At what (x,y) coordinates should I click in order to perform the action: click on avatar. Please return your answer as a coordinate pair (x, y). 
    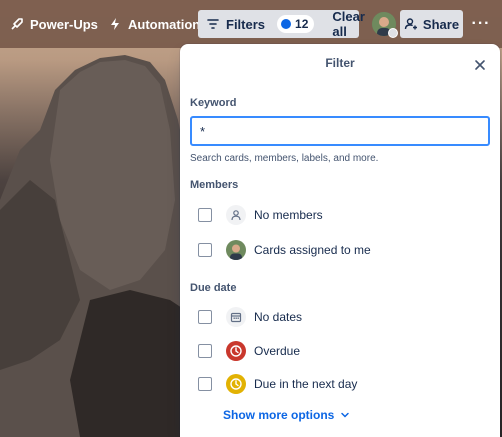
    Looking at the image, I should click on (236, 250).